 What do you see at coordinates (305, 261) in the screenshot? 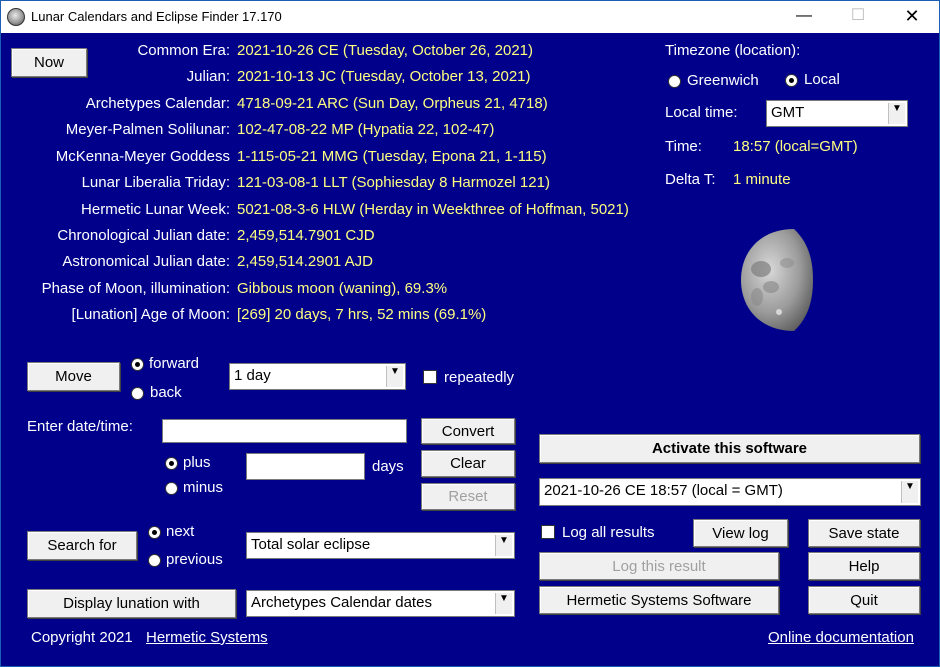
I see `astronomical-julian-value: 2,459,514.2901 AJD` at bounding box center [305, 261].